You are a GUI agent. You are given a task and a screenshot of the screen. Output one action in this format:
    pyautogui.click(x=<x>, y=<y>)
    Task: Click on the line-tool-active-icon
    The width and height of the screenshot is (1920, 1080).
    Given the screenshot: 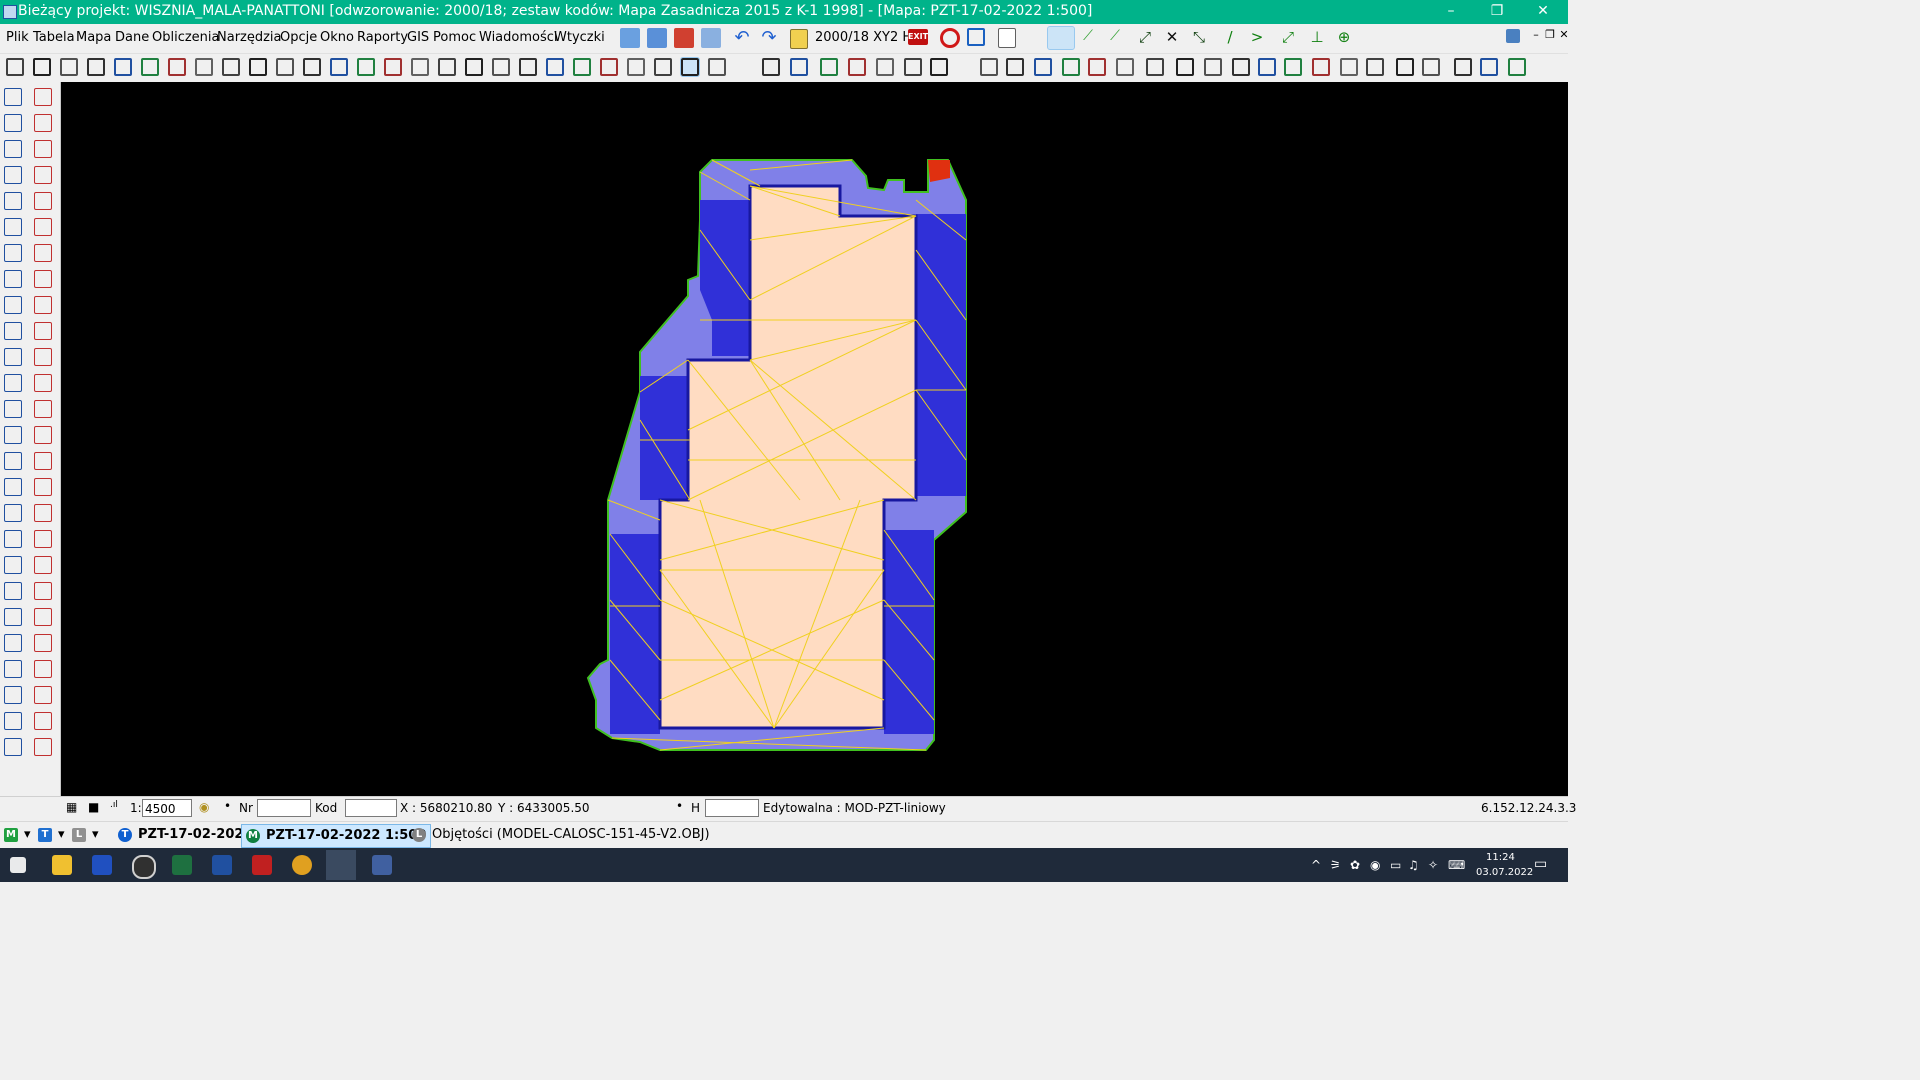 What is the action you would take?
    pyautogui.click(x=1061, y=38)
    